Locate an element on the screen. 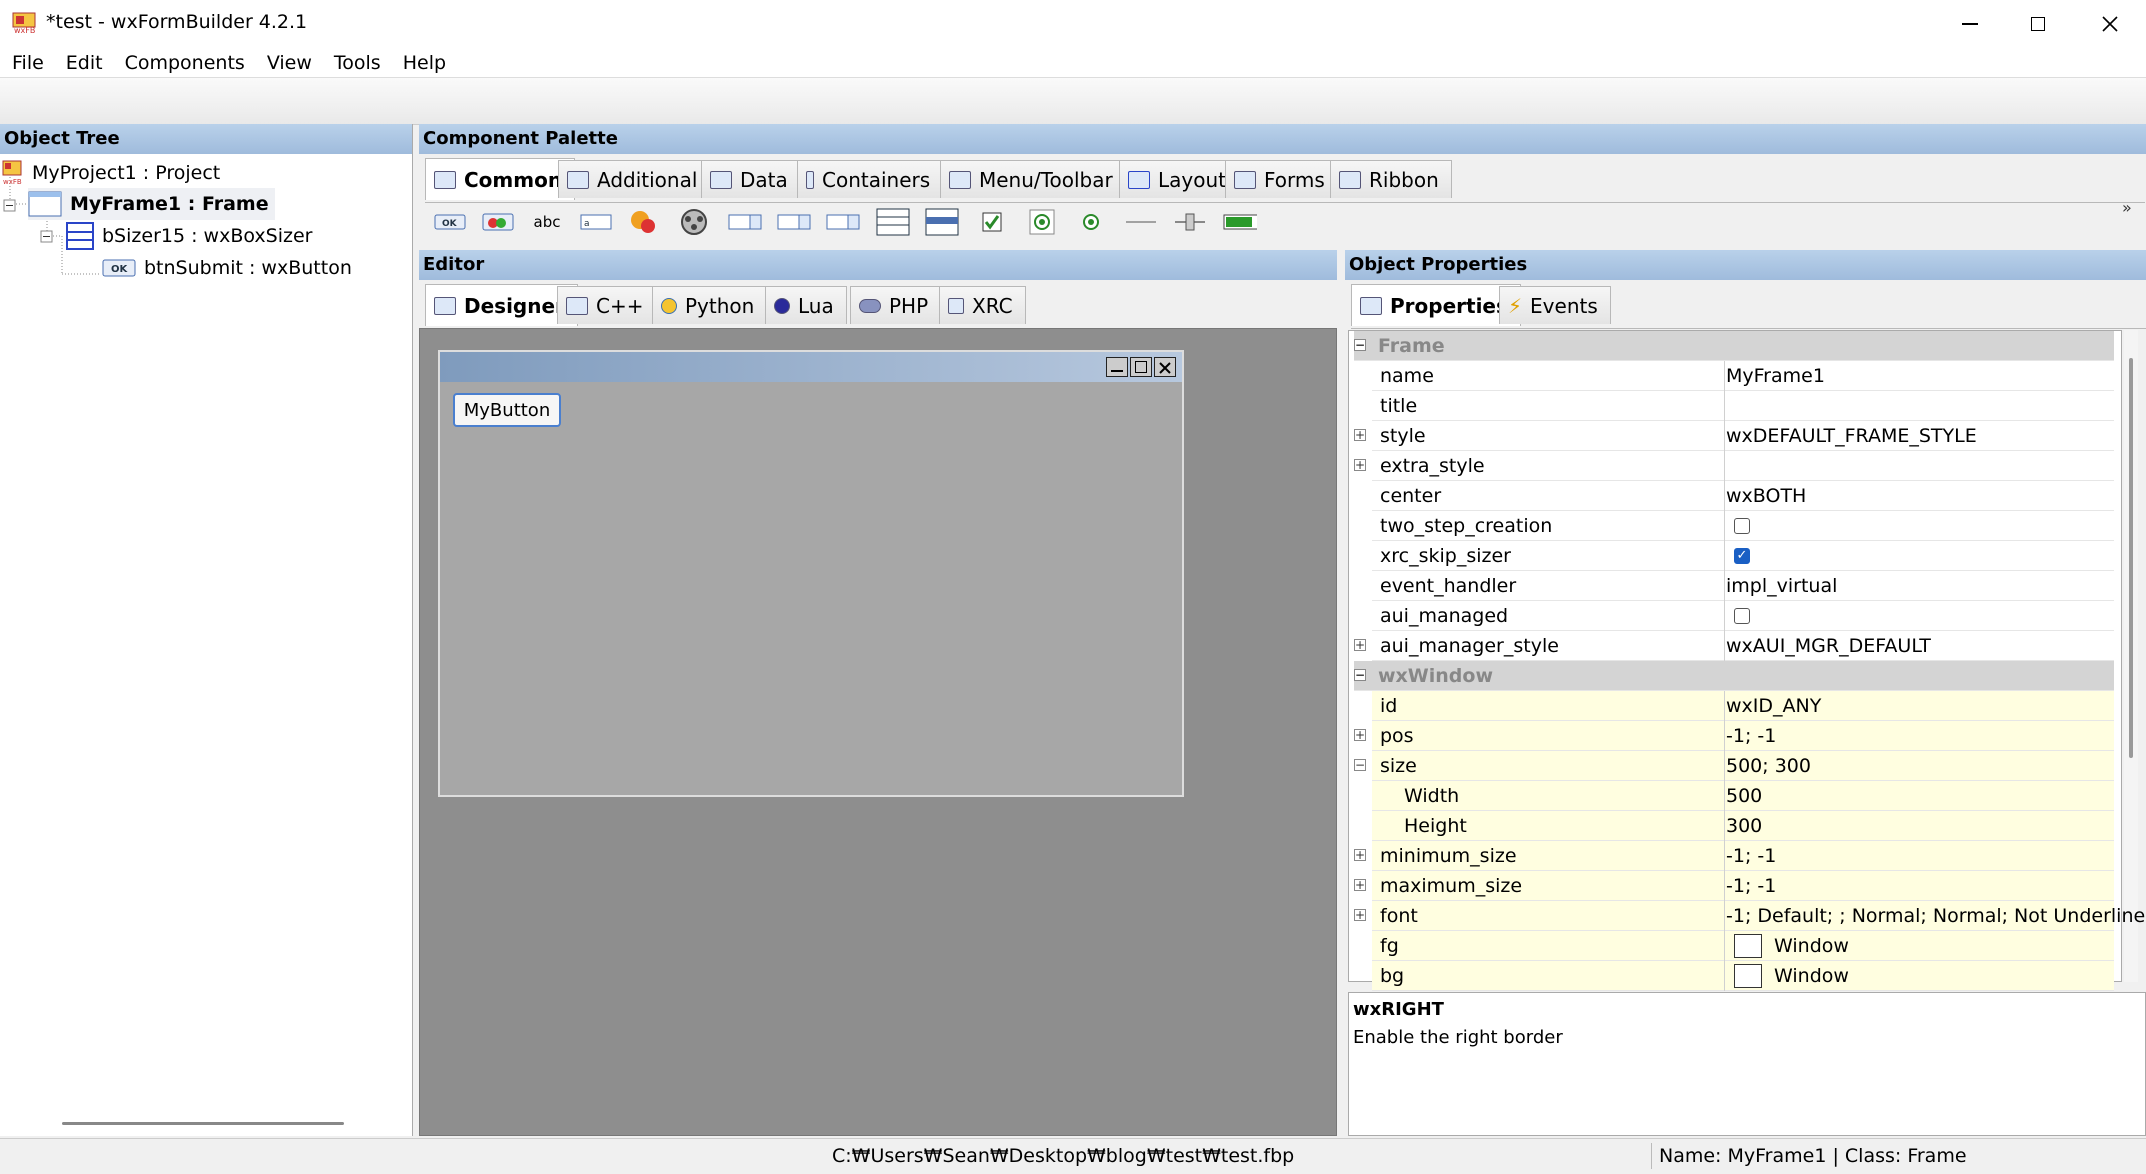 The width and height of the screenshot is (2146, 1174). tab-additional: Additional is located at coordinates (634, 179).